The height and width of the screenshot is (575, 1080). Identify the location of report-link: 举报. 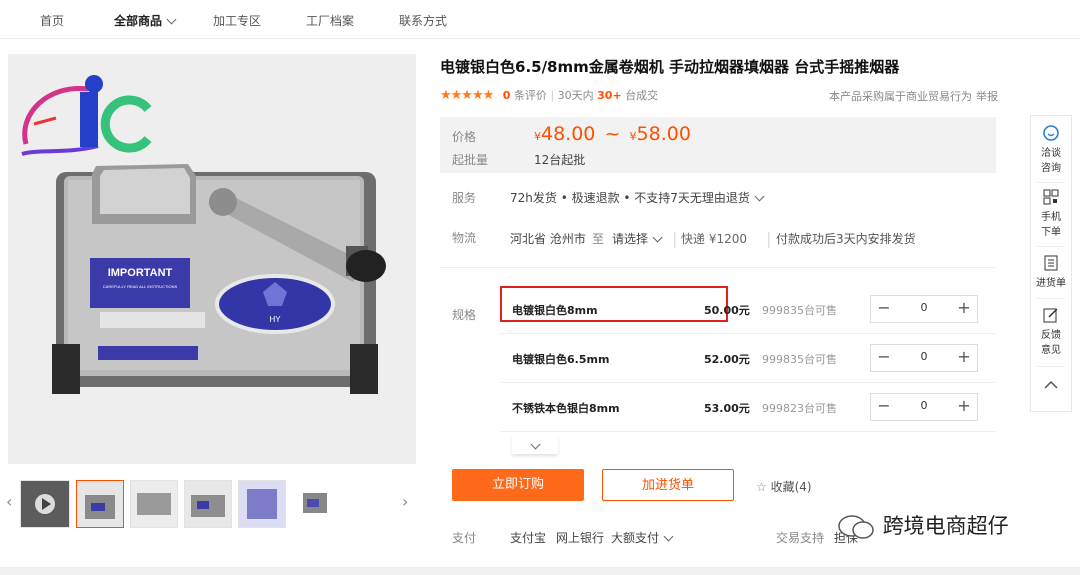
(987, 96).